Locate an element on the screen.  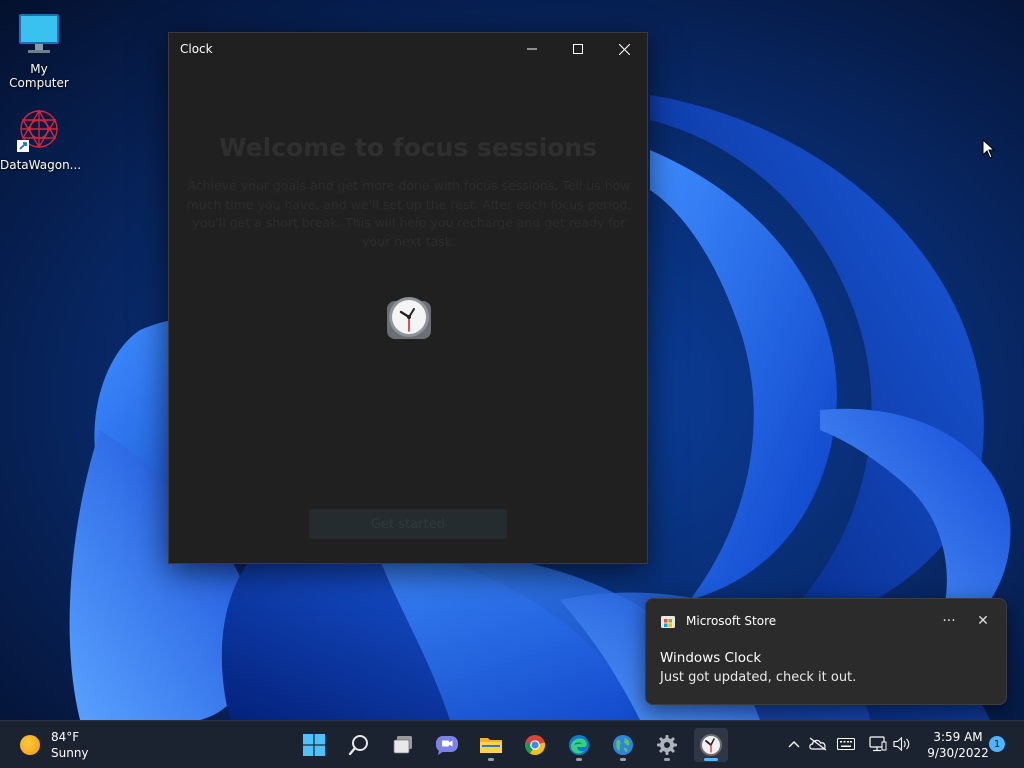
taskbar-search-button is located at coordinates (359, 745).